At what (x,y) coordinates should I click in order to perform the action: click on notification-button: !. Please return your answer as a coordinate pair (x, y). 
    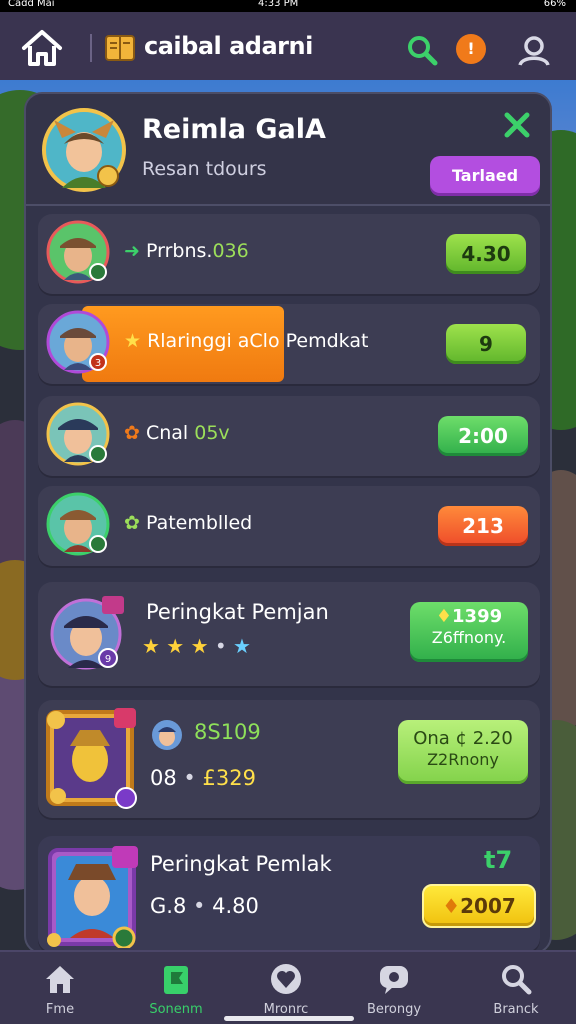
    Looking at the image, I should click on (471, 49).